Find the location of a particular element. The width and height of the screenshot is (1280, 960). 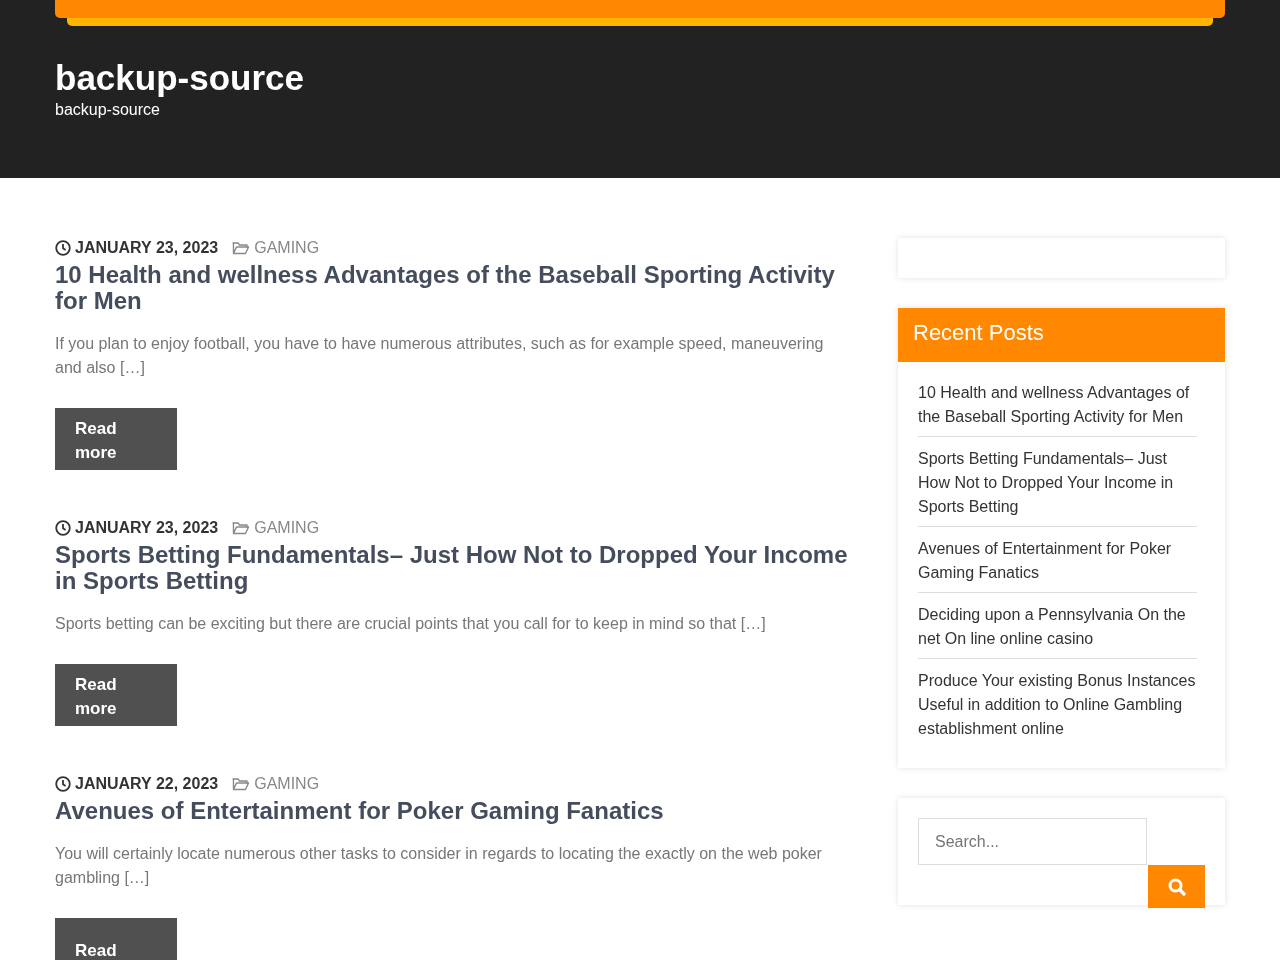

post-title: Sports Betting Fundamentals– Just How Not to Dropped Your Income in Sports Betting is located at coordinates (452, 568).